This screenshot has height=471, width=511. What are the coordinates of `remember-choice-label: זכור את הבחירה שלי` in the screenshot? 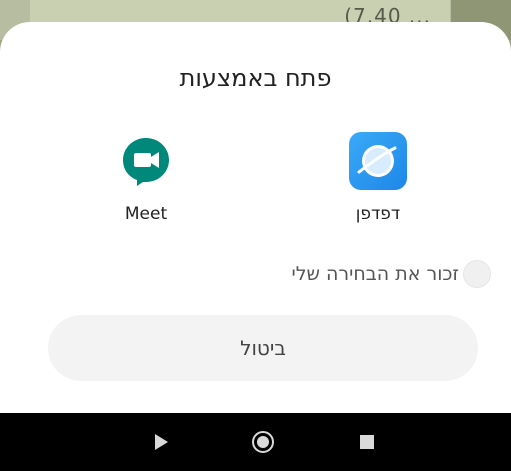 It's located at (375, 274).